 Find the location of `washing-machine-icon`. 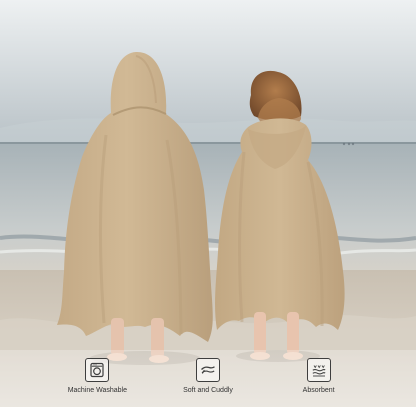

washing-machine-icon is located at coordinates (97, 370).